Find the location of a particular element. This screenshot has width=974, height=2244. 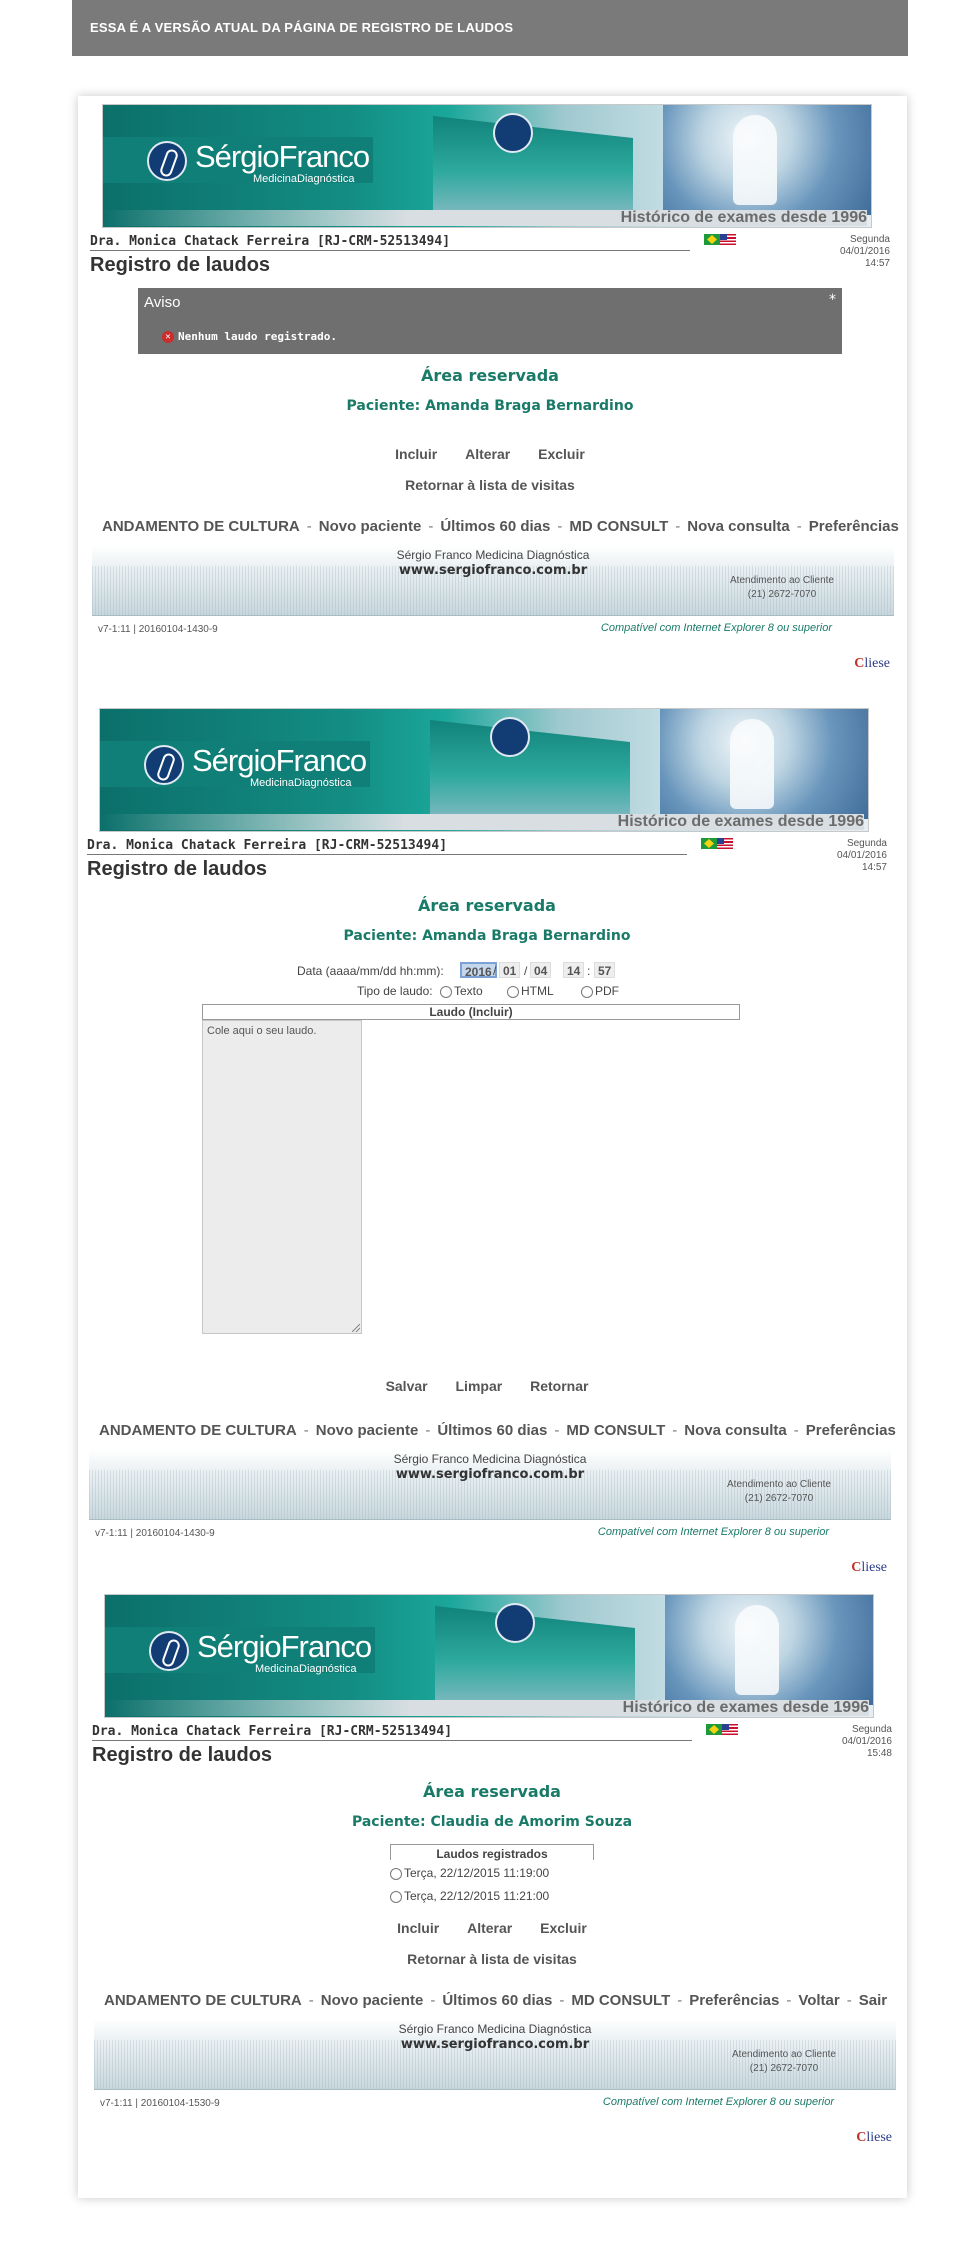

tipo-label: Tipo de laudo: is located at coordinates (395, 991).